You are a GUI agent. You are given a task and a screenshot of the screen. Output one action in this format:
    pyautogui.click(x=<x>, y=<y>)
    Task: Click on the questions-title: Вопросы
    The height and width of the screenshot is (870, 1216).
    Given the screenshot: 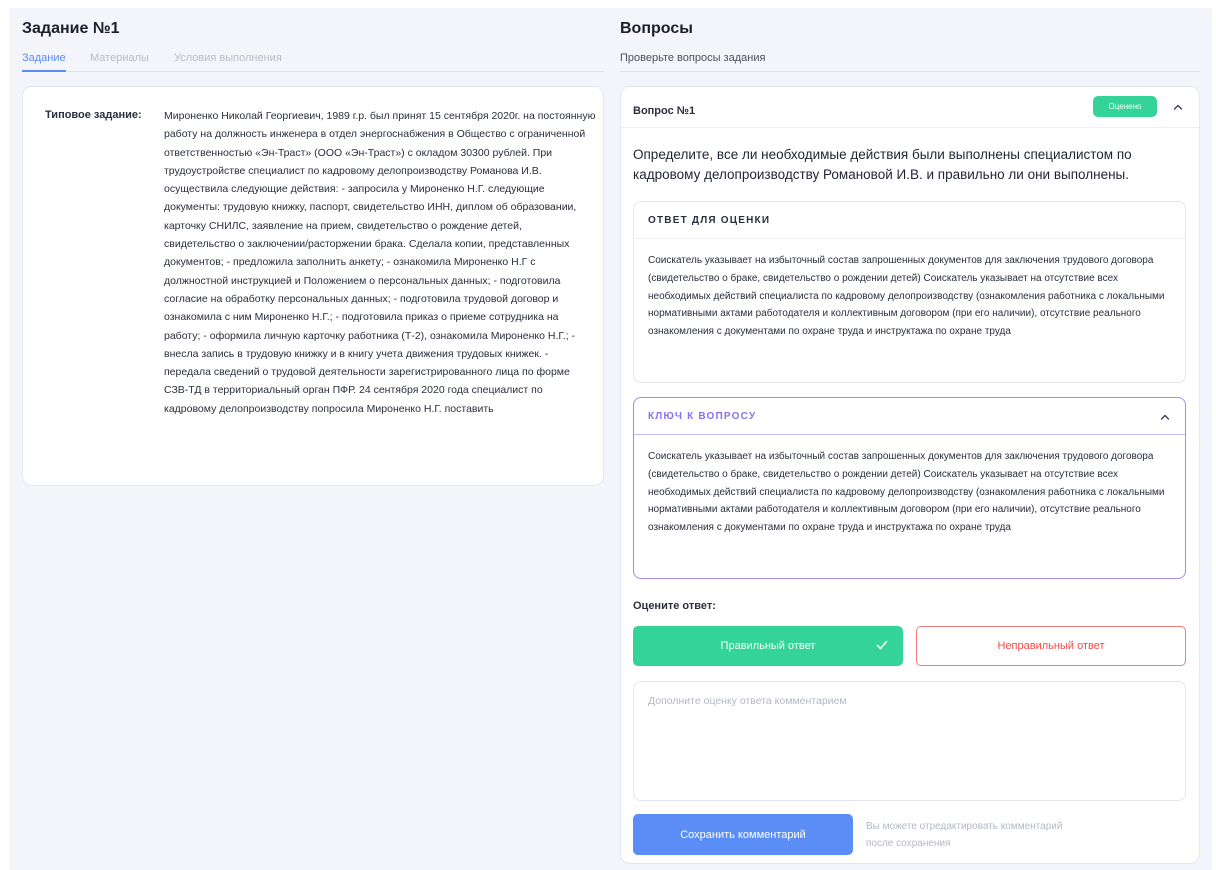 What is the action you would take?
    pyautogui.click(x=656, y=28)
    